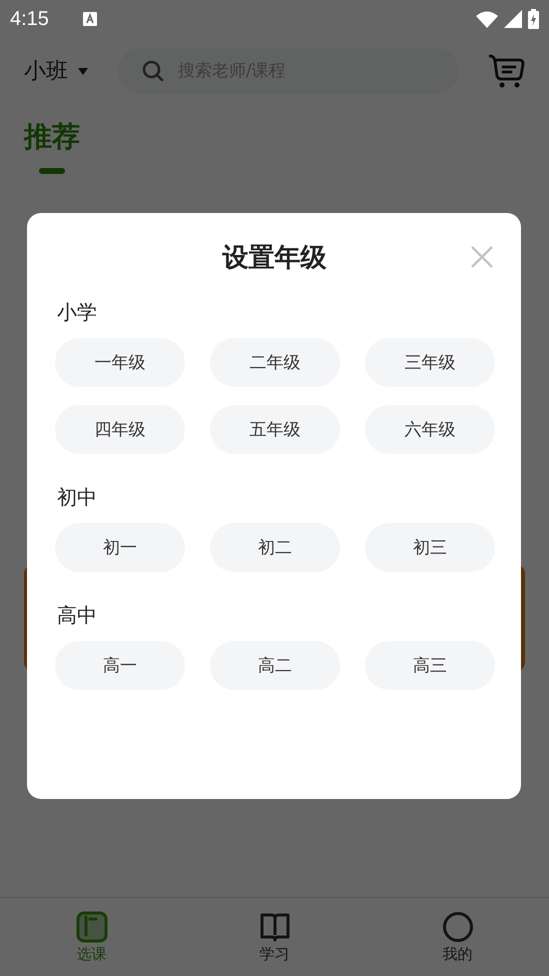  What do you see at coordinates (120, 429) in the screenshot?
I see `grade-option: 四年级` at bounding box center [120, 429].